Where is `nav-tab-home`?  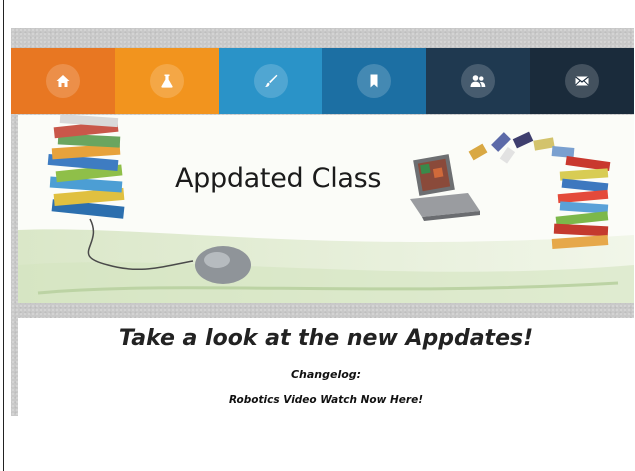 nav-tab-home is located at coordinates (63, 81).